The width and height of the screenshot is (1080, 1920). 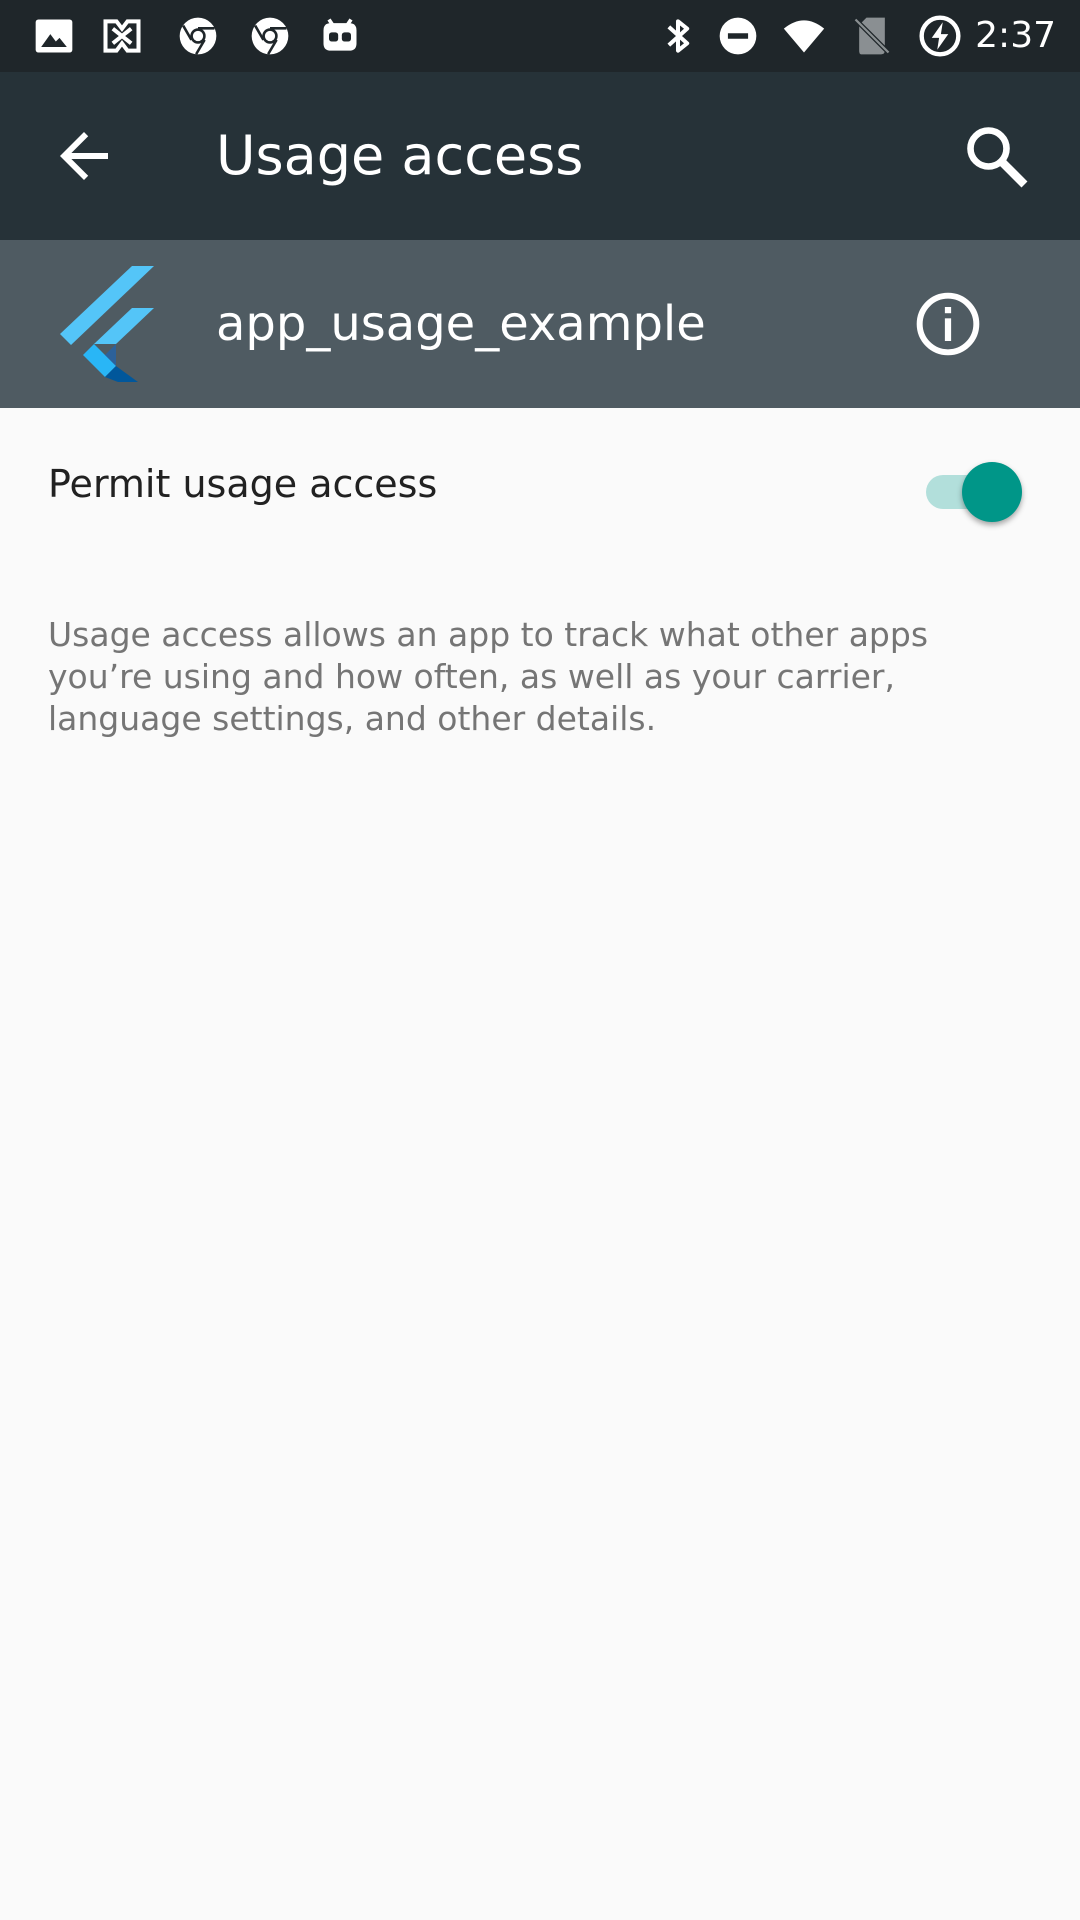 What do you see at coordinates (992, 492) in the screenshot?
I see `switch-thumb` at bounding box center [992, 492].